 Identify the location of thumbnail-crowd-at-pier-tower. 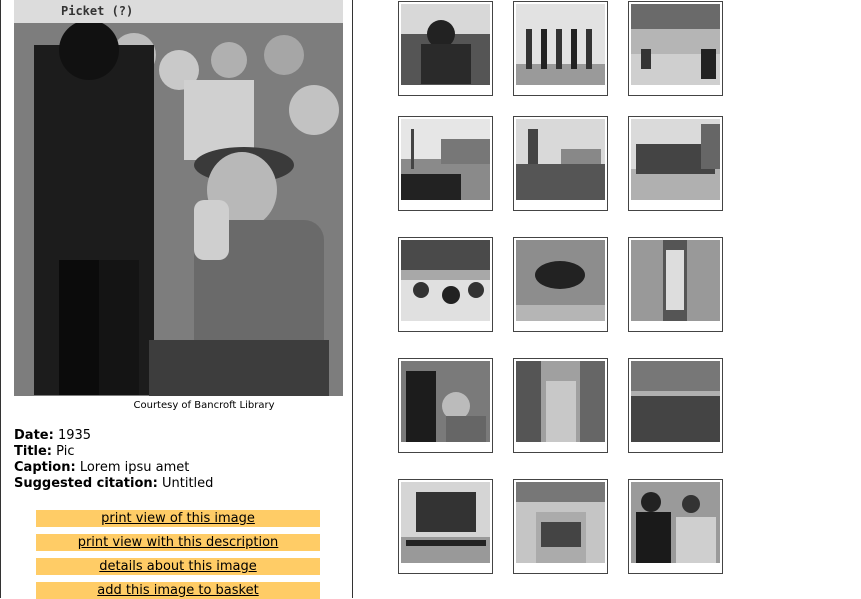
(560, 163).